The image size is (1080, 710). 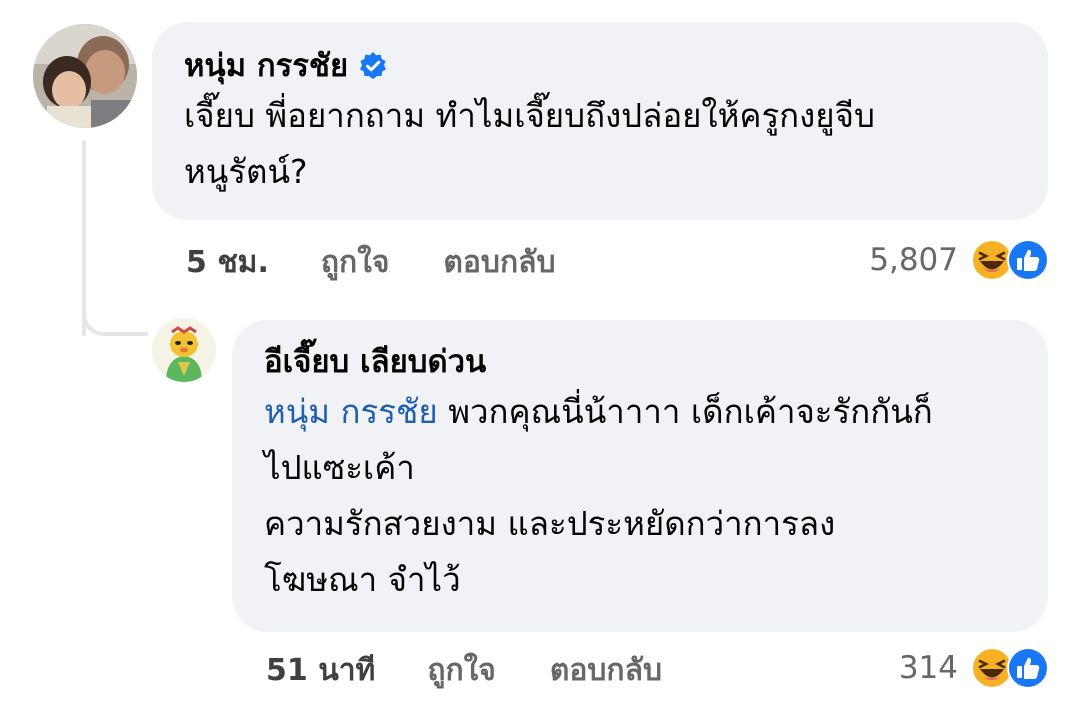 What do you see at coordinates (351, 411) in the screenshot?
I see `mention-link: หนุ่ม กรรชัย` at bounding box center [351, 411].